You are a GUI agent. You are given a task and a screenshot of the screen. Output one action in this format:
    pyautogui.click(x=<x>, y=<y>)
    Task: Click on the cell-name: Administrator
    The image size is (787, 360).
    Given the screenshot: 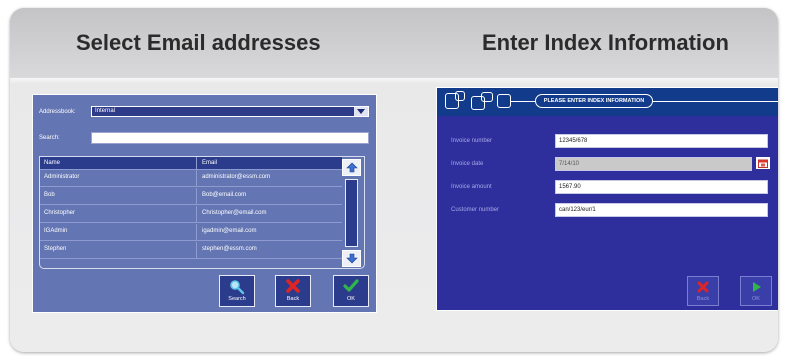 What is the action you would take?
    pyautogui.click(x=62, y=177)
    